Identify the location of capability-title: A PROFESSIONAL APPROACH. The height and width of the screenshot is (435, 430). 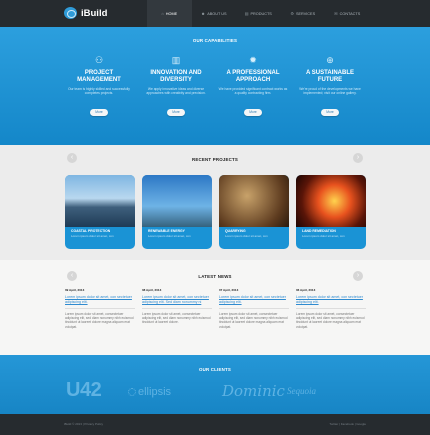
(253, 76).